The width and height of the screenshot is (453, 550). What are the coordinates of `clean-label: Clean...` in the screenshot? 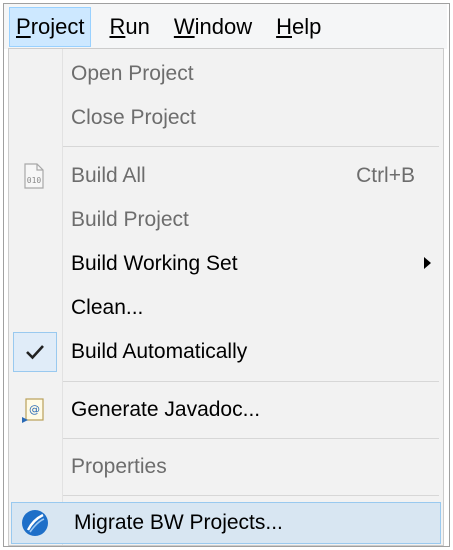 It's located at (107, 307).